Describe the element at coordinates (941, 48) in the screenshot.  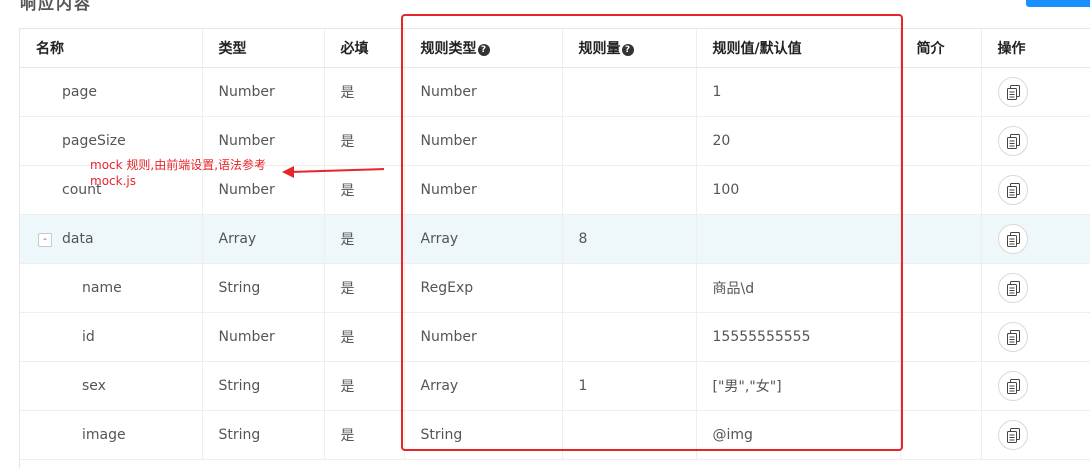
I see `col-header-description: 简介` at that location.